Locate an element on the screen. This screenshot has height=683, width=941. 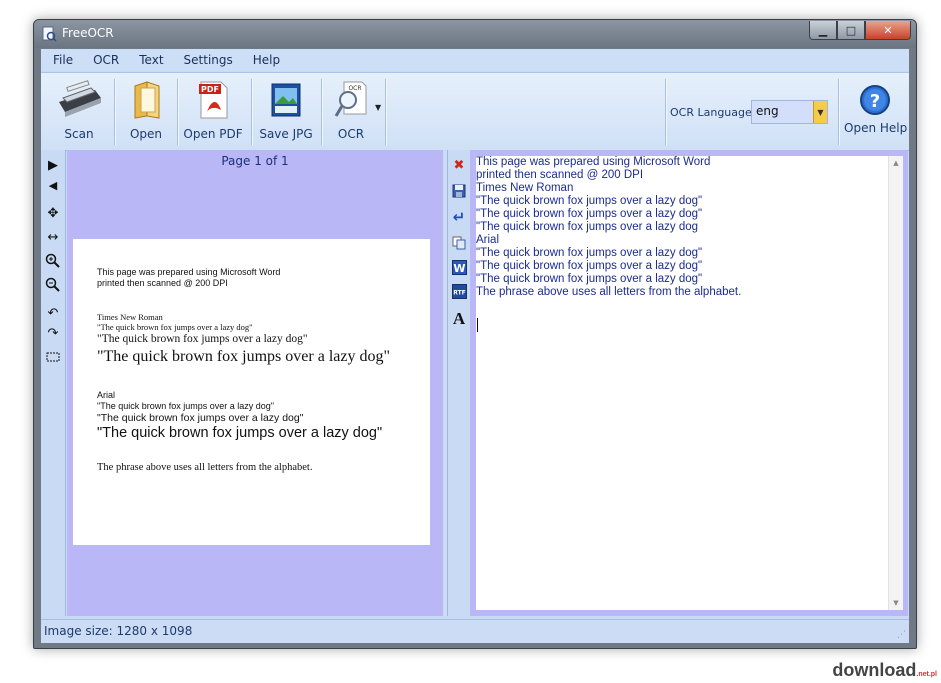
title-bar: FreeOCR ▁ □ ✕ is located at coordinates (475, 34).